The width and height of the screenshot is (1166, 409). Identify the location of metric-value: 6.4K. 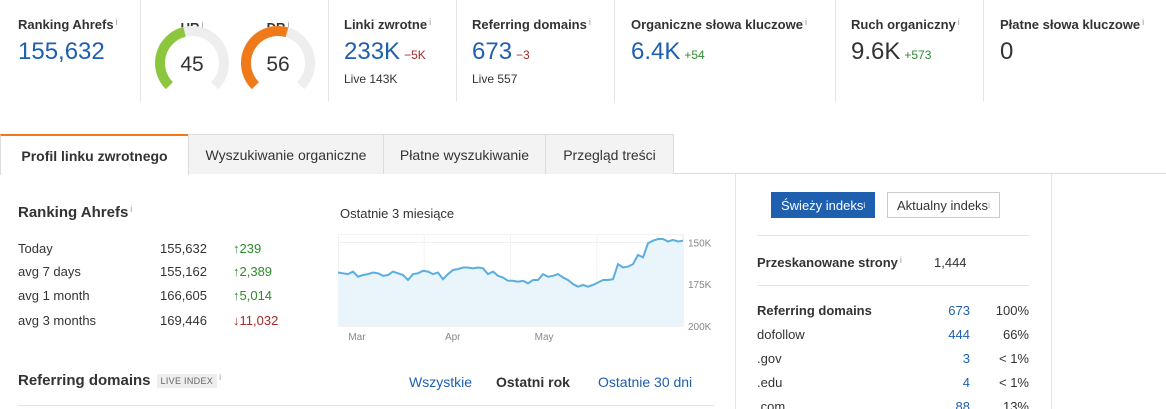
(655, 51).